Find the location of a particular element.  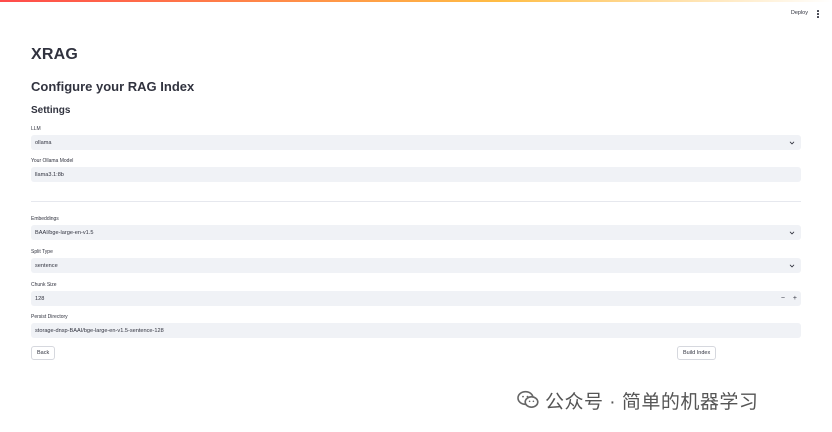

ollama-model-label: Your Ollama Model is located at coordinates (52, 161).